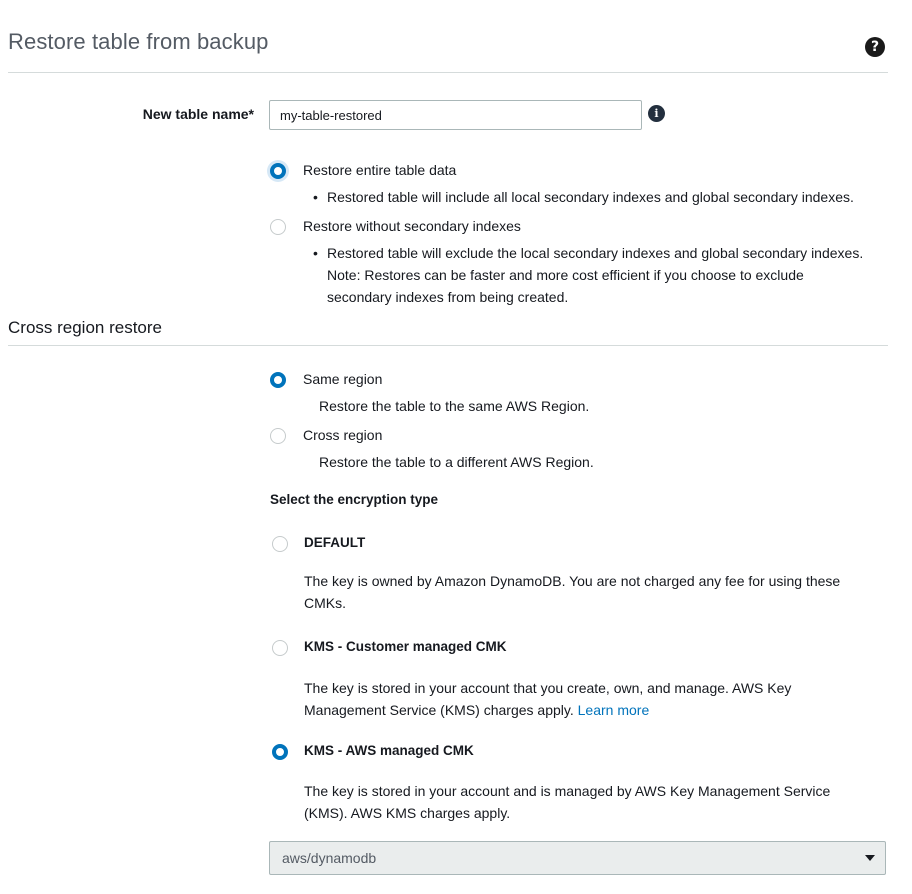 This screenshot has height=894, width=912. What do you see at coordinates (656, 113) in the screenshot?
I see `info-circle-icon: i` at bounding box center [656, 113].